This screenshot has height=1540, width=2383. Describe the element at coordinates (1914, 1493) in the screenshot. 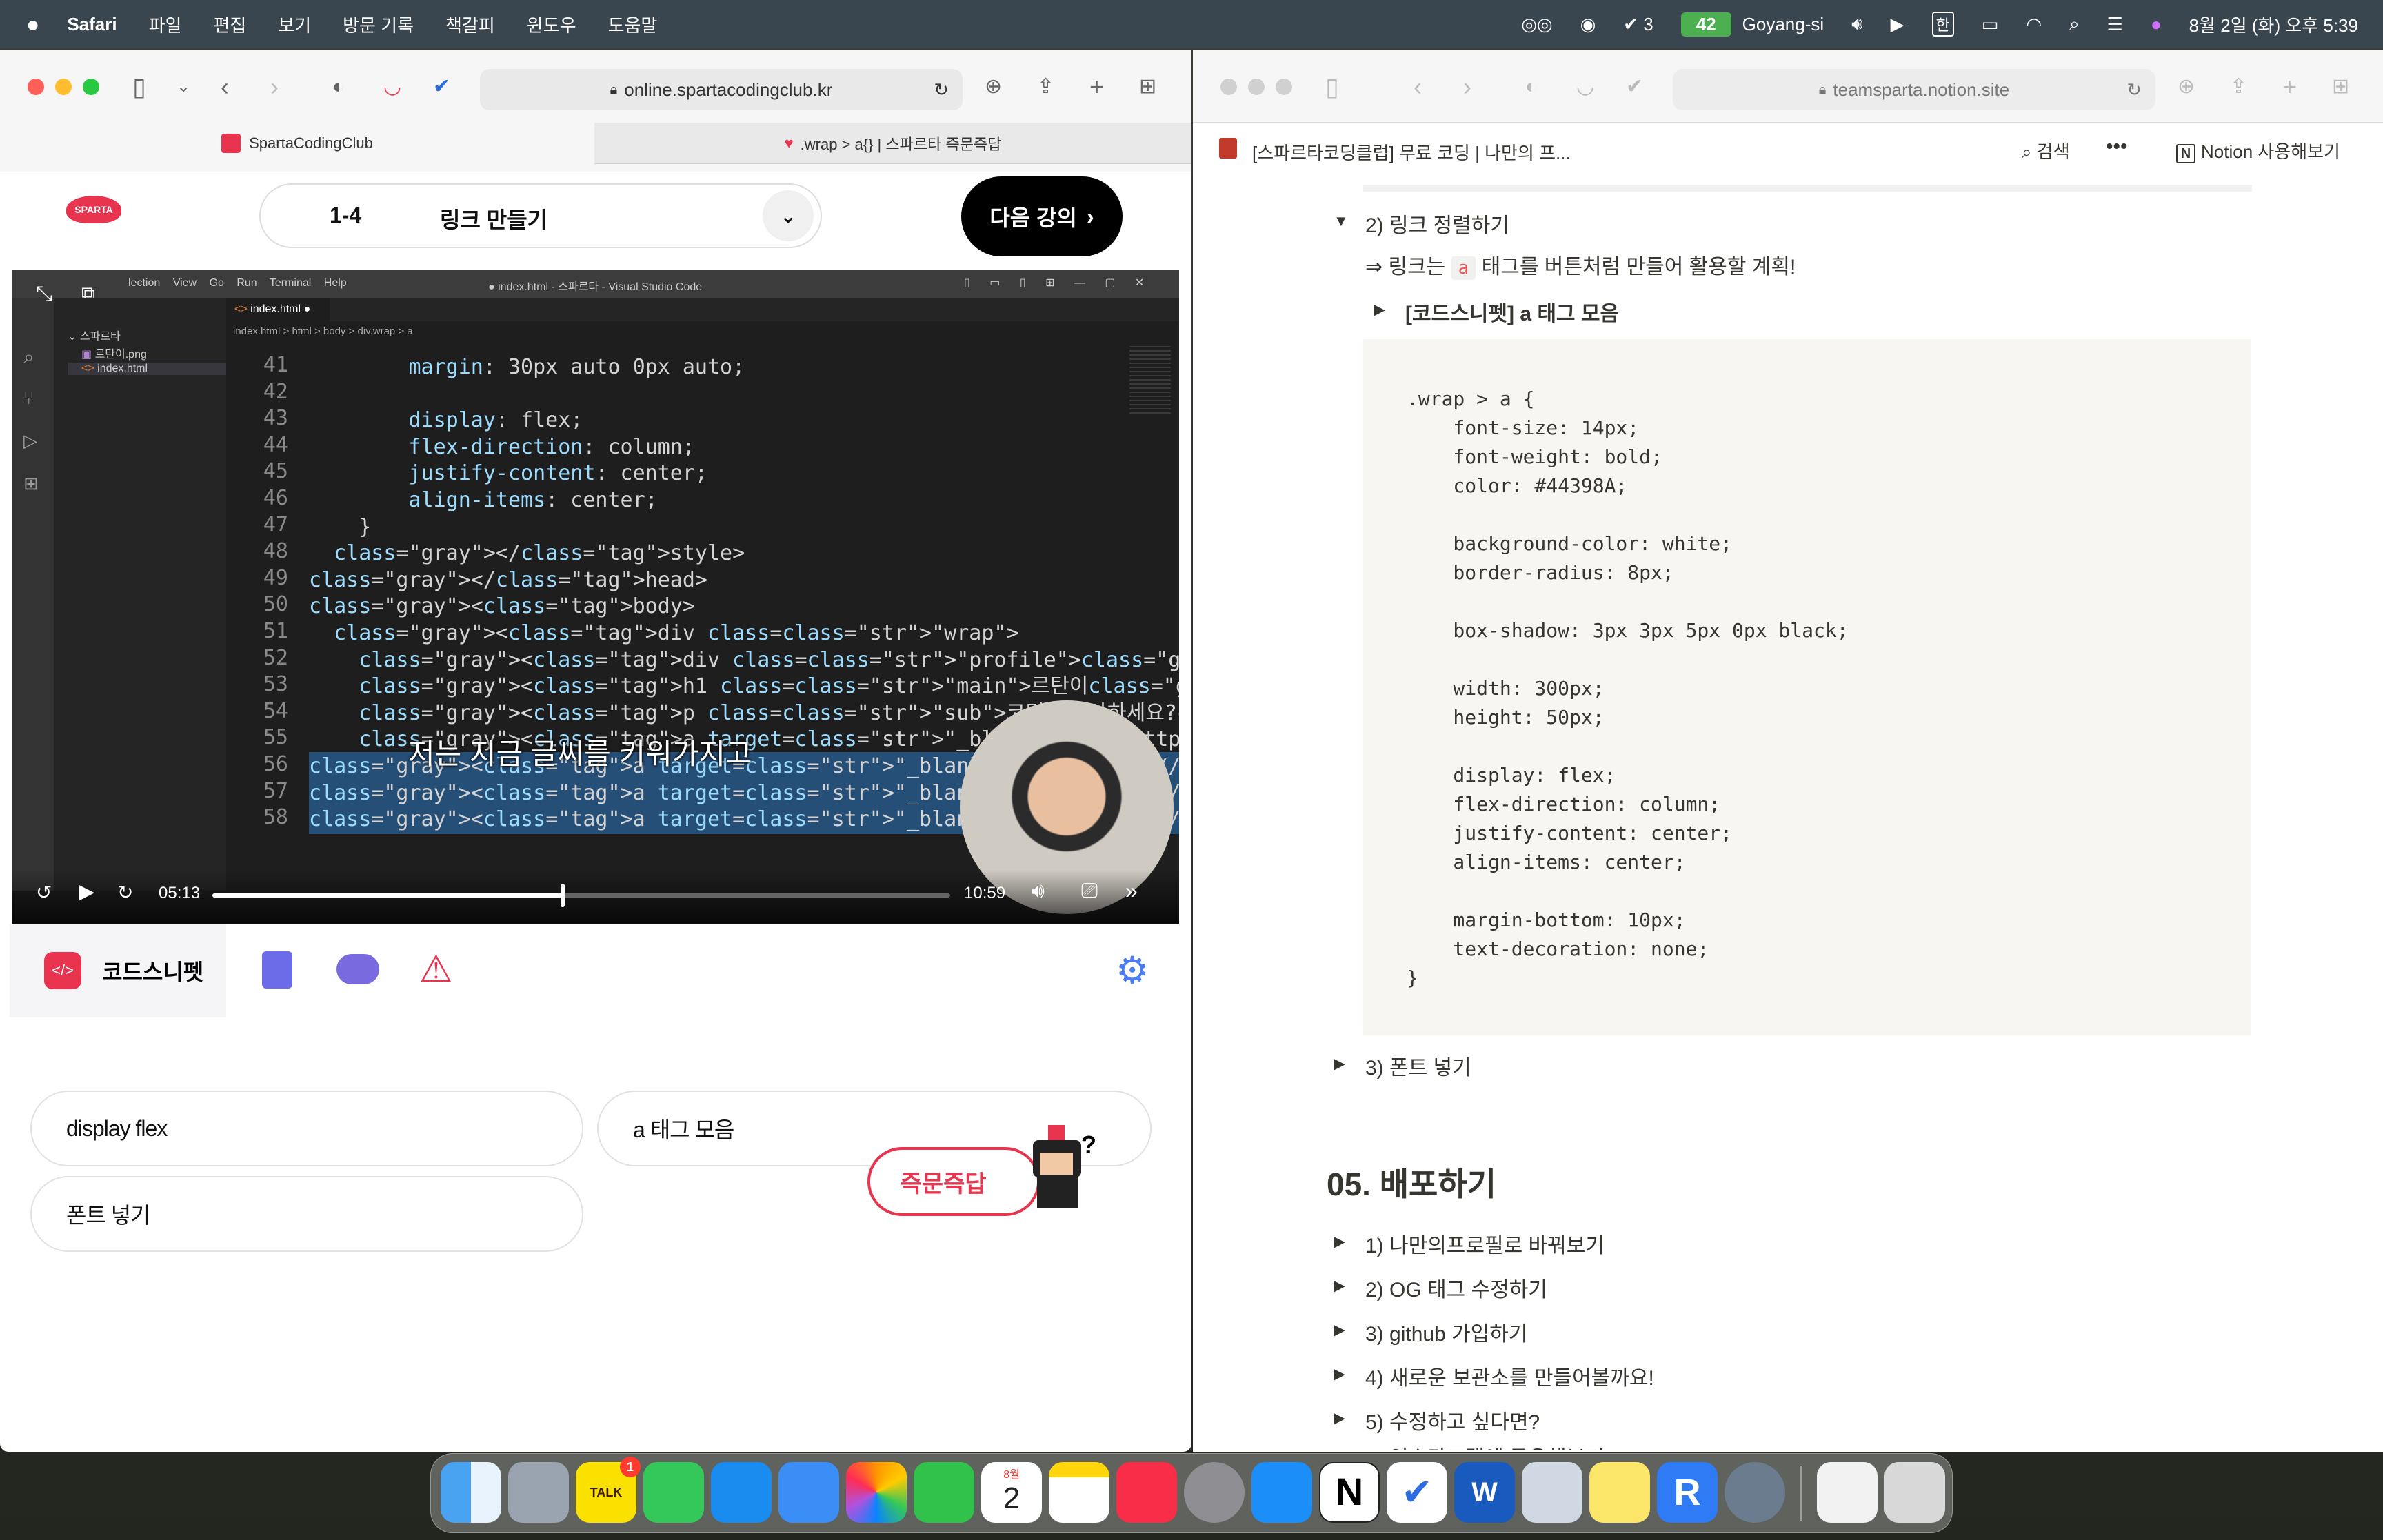

I see `trash-icon` at that location.